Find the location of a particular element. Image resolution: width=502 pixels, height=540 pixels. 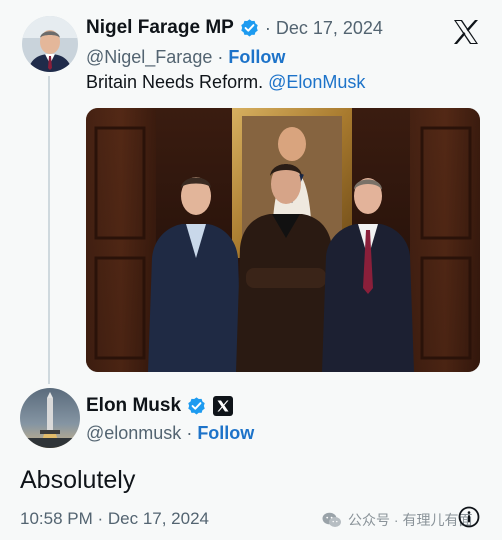

author-display-name: Nigel Farage MP is located at coordinates (160, 28).